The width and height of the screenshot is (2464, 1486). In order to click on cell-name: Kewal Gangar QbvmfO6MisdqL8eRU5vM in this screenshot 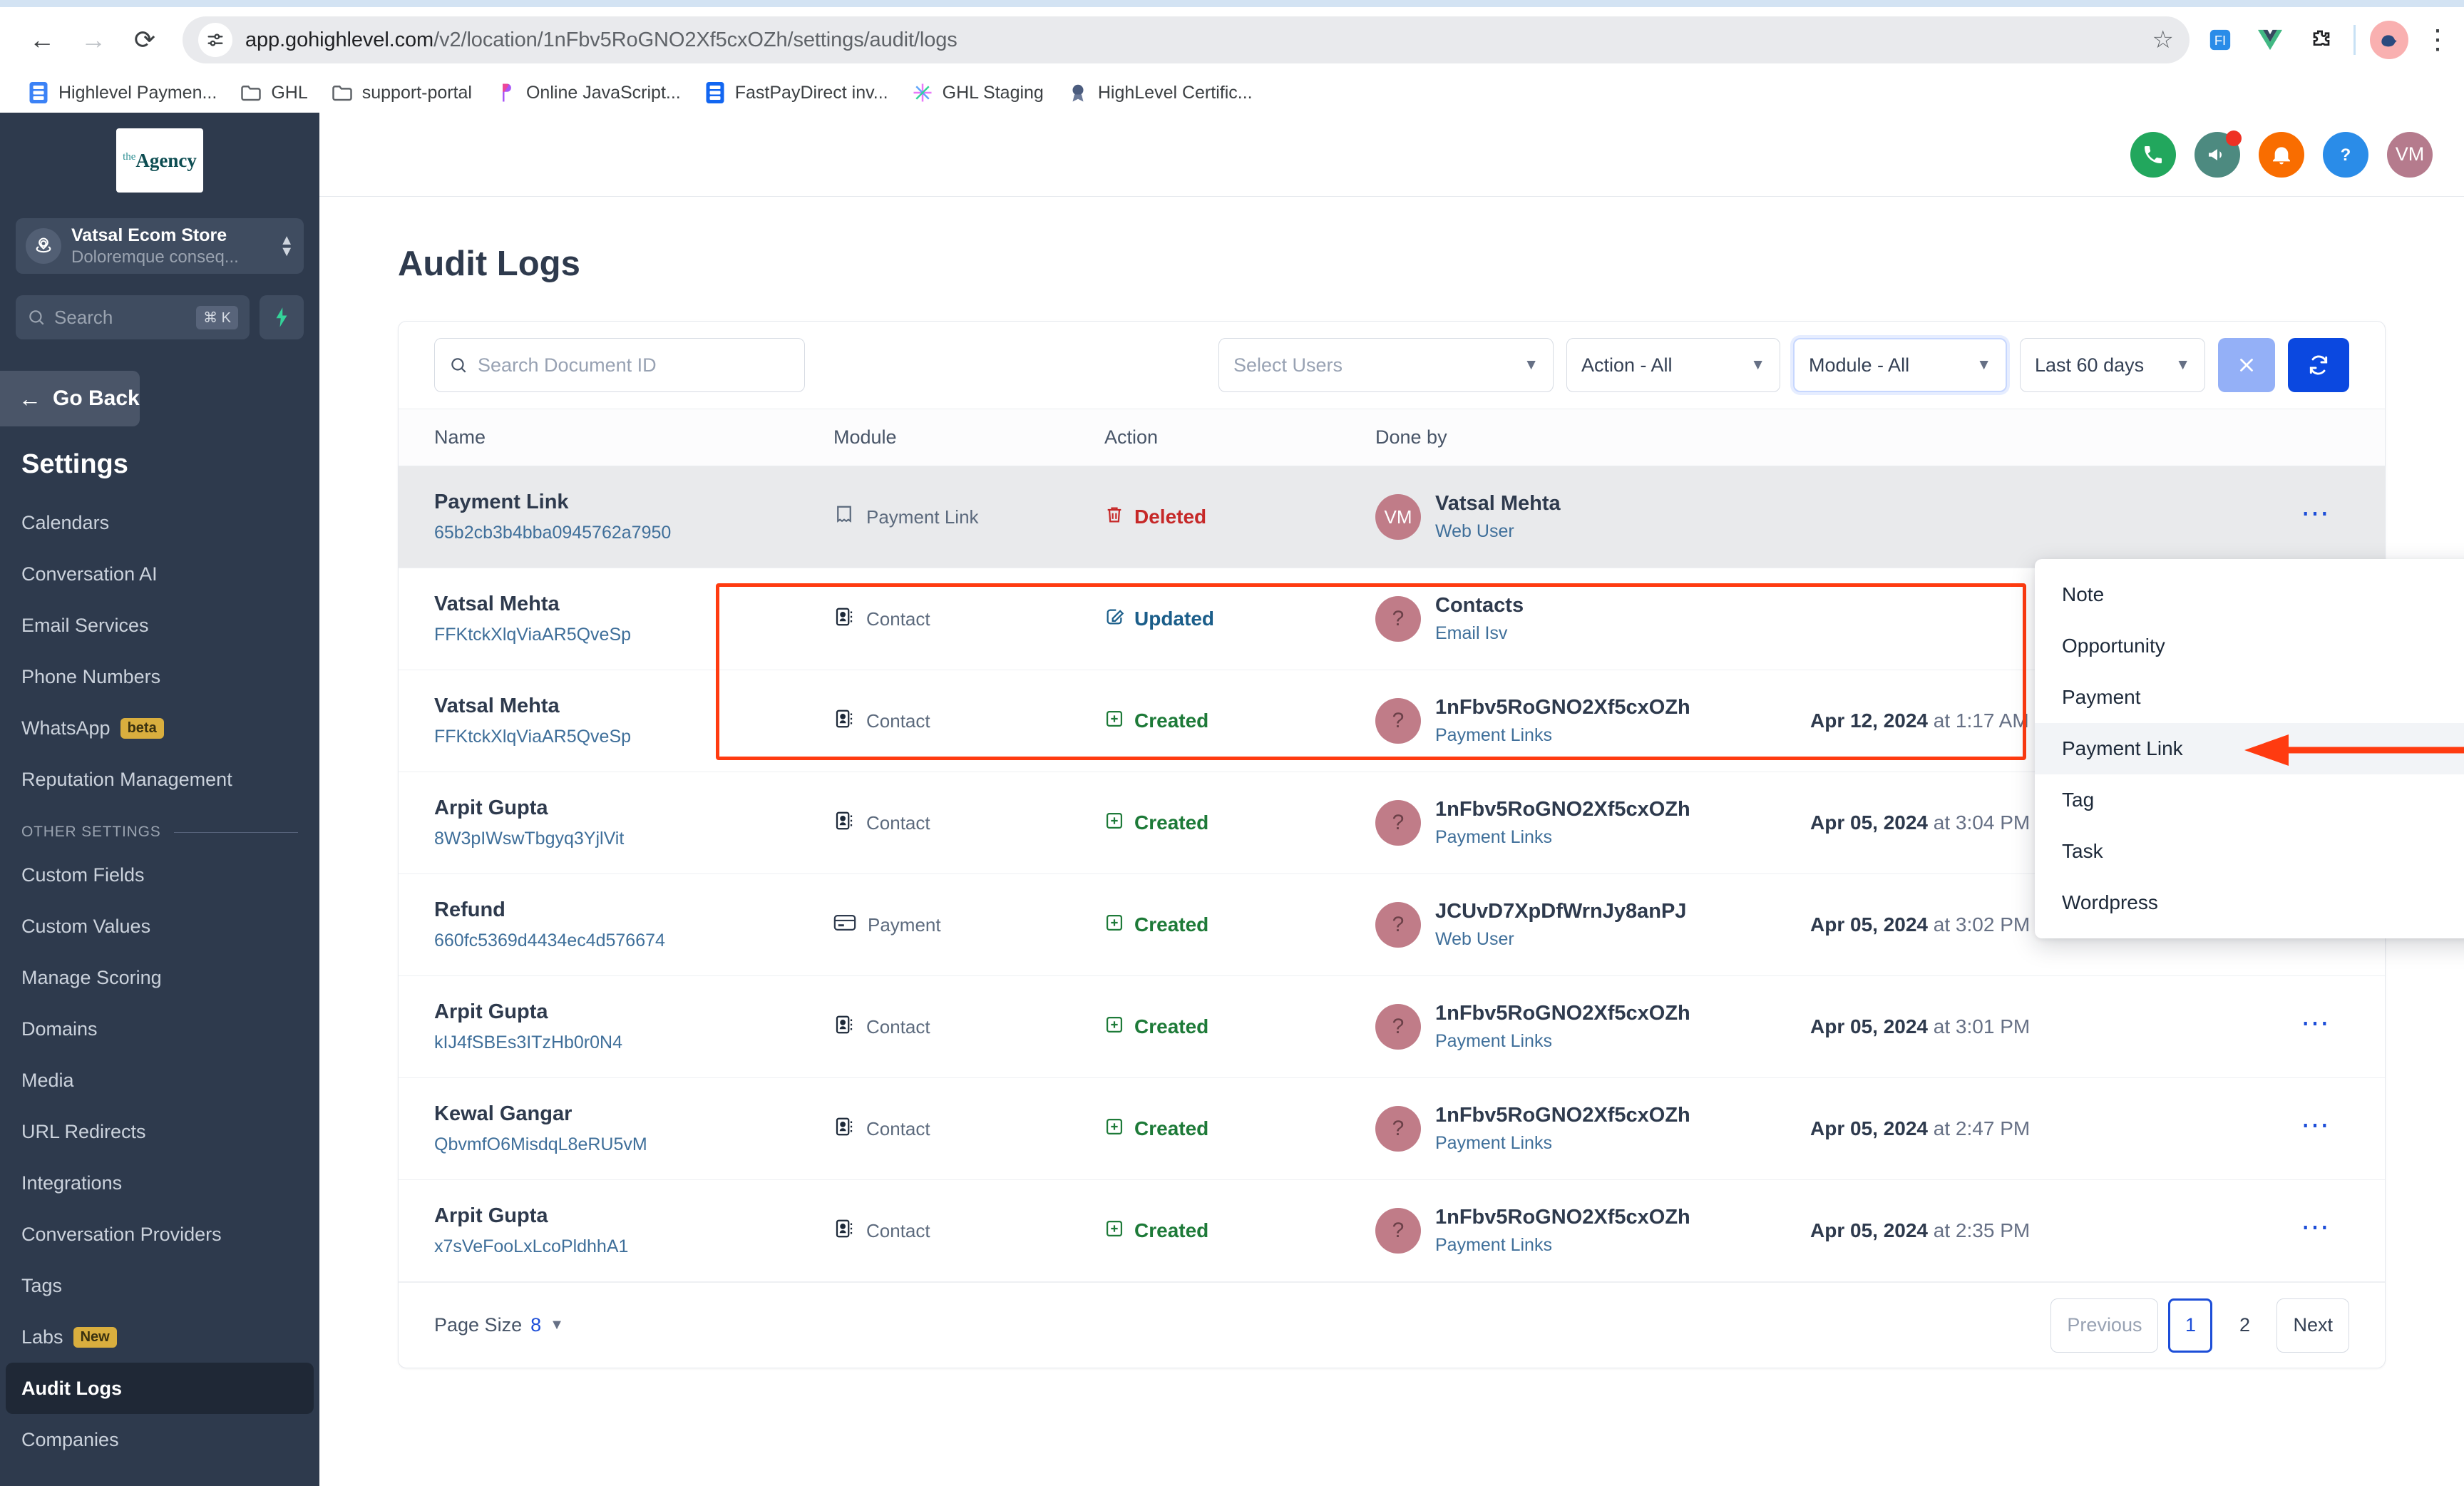, I will do `click(616, 1128)`.